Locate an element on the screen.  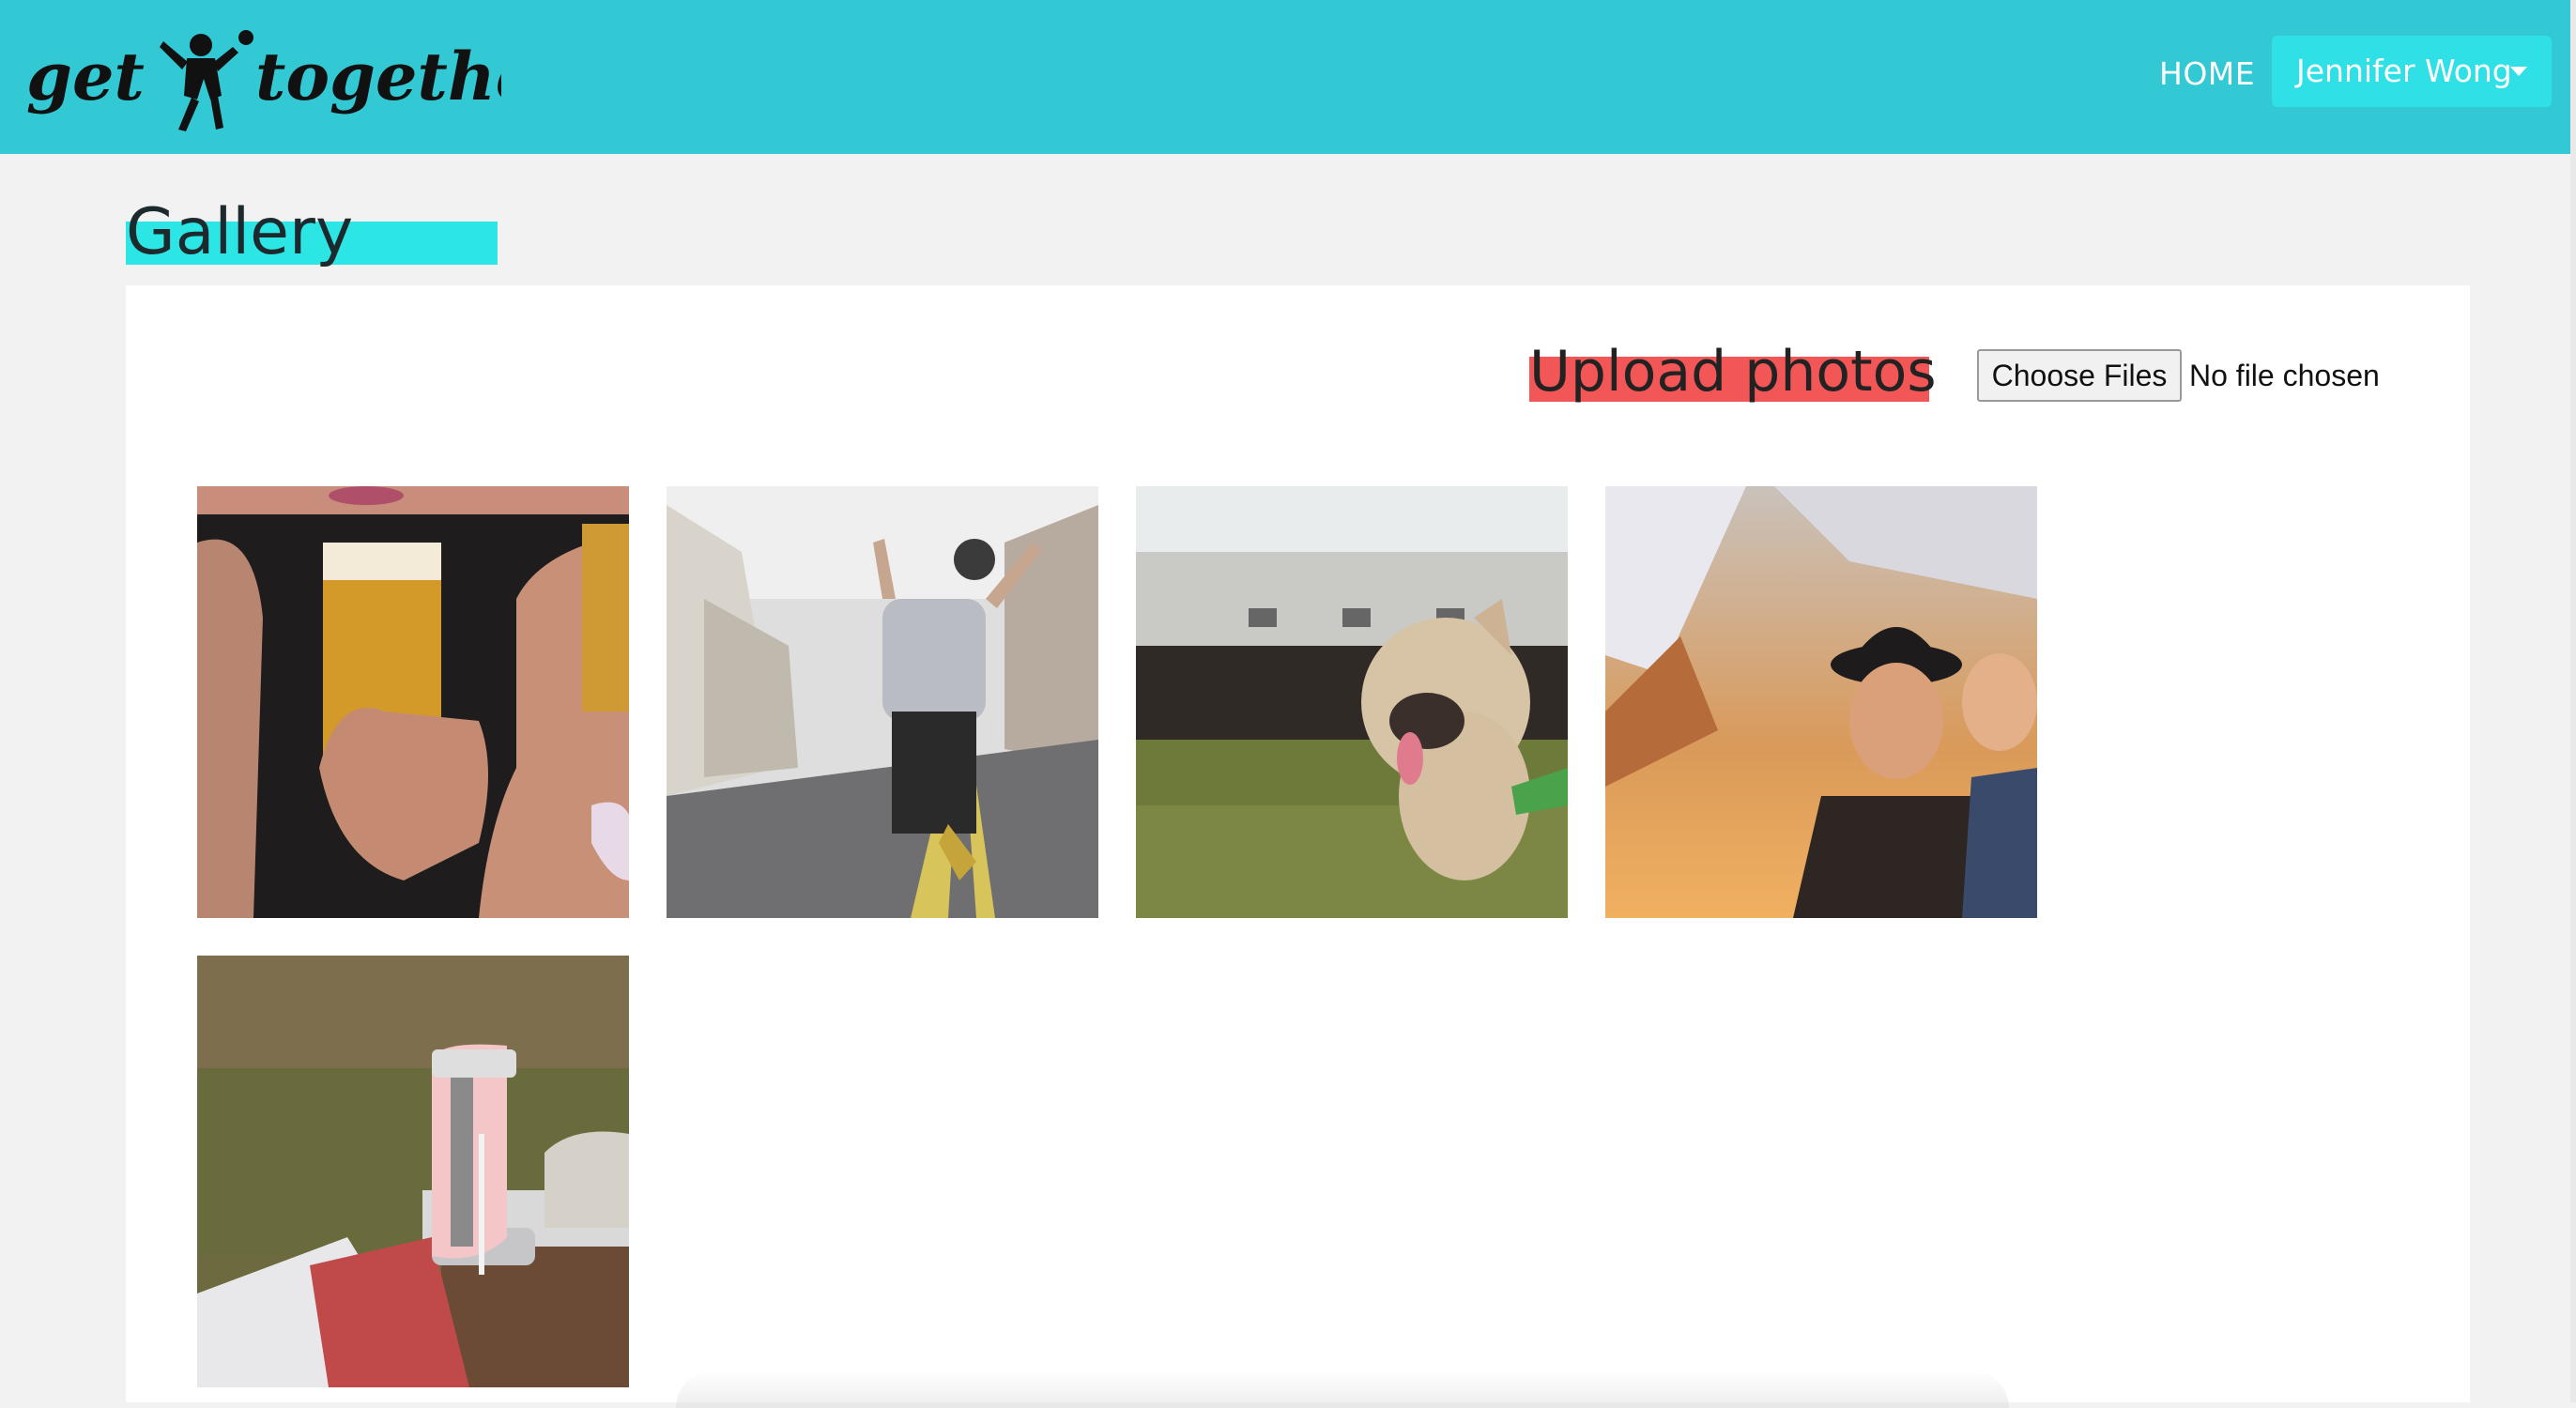
choose-files-button: Choose Files is located at coordinates (2080, 375).